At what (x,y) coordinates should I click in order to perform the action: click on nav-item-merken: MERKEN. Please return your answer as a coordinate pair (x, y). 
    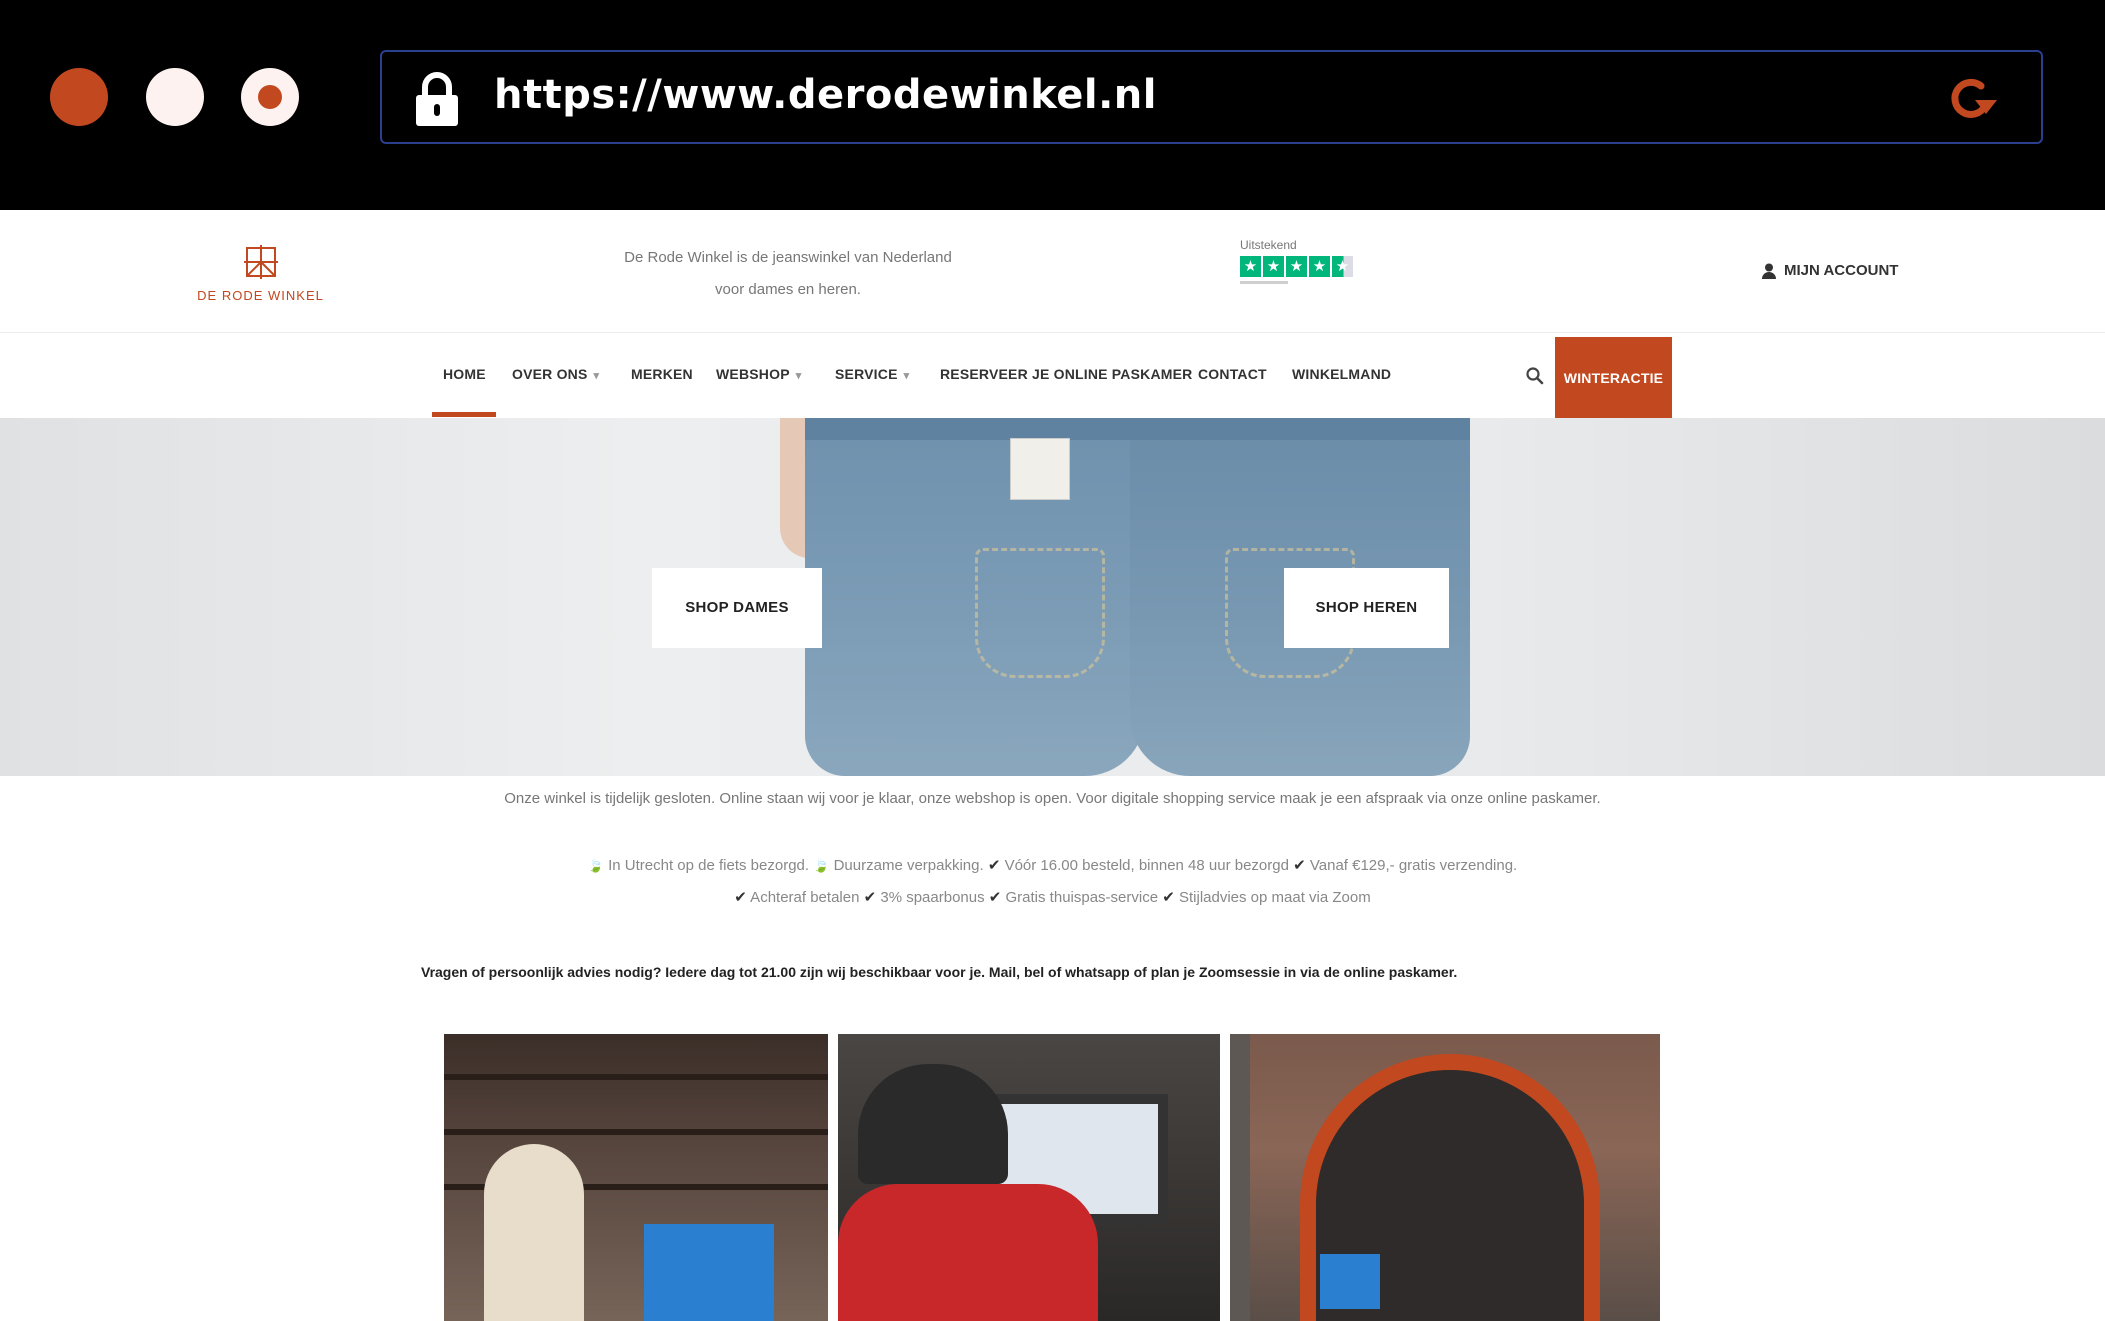
    Looking at the image, I should click on (662, 374).